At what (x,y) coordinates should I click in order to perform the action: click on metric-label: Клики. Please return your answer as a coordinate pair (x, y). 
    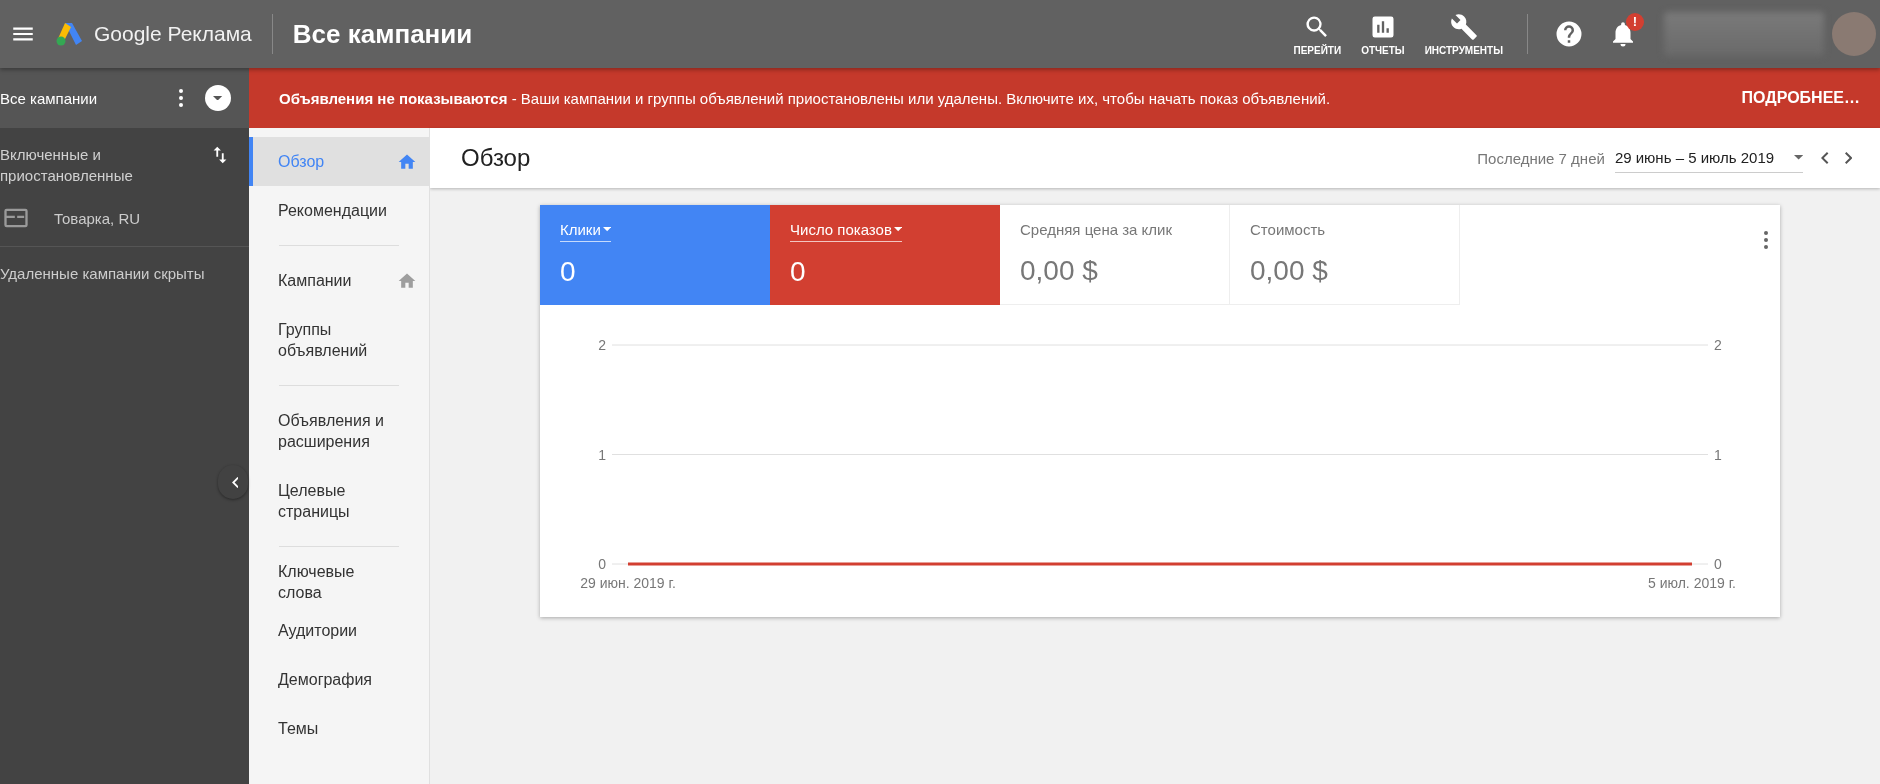
    Looking at the image, I should click on (586, 231).